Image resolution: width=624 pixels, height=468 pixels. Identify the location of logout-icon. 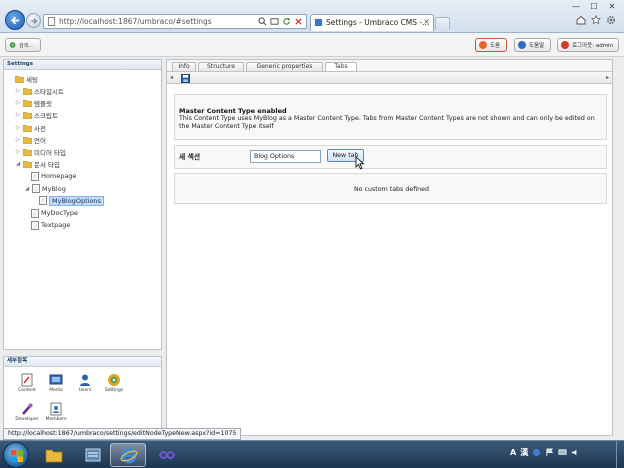
(565, 45).